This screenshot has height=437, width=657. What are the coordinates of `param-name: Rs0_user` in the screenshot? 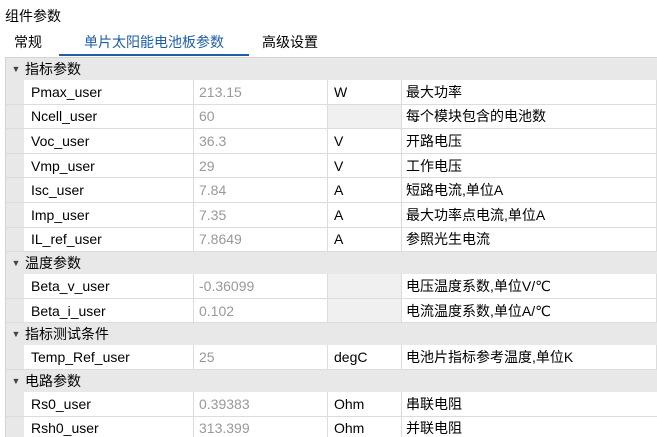 It's located at (109, 403).